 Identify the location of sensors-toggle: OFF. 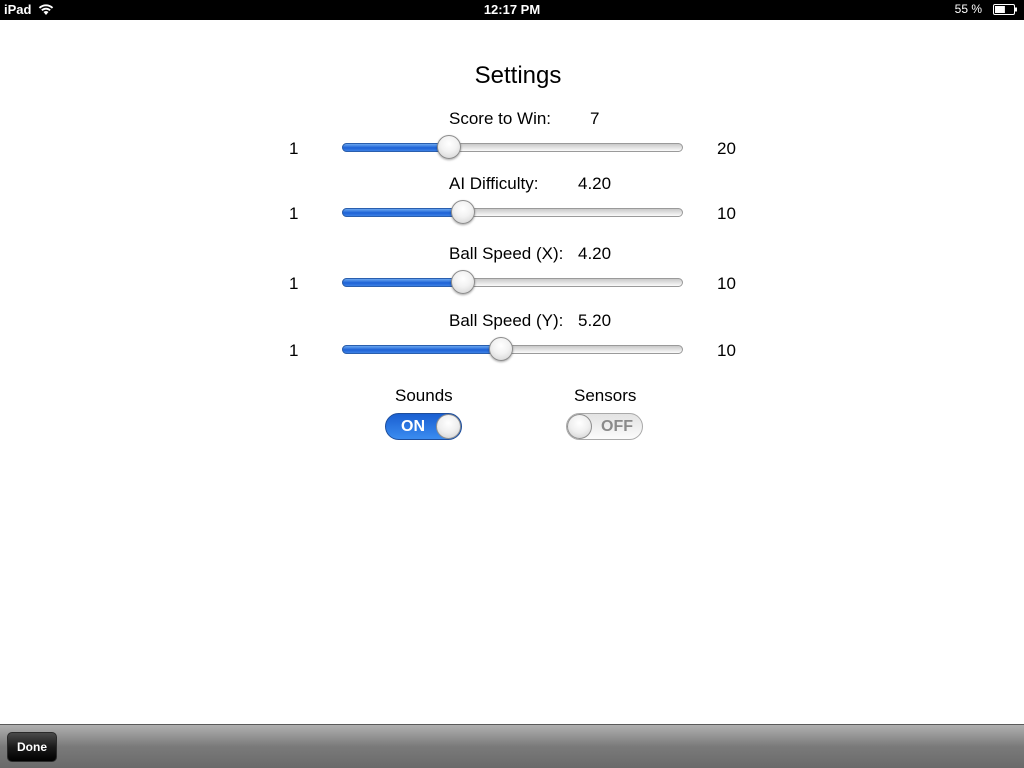
(604, 426).